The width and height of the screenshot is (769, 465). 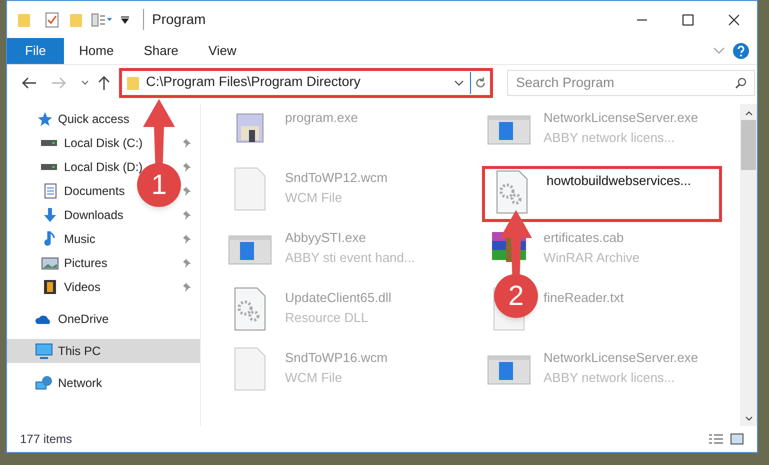 I want to click on sidebar-item: OneDrive, so click(x=83, y=319).